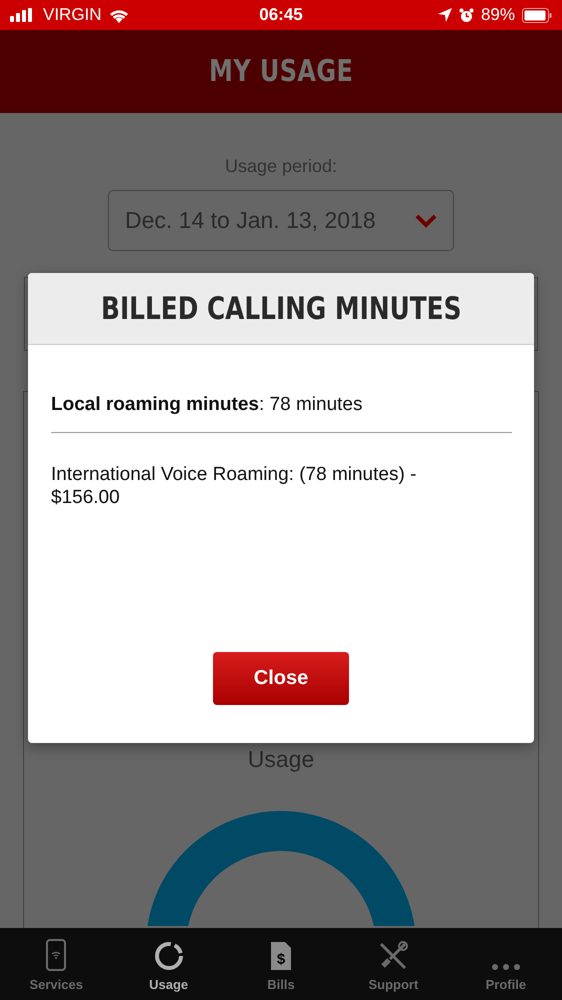 The width and height of the screenshot is (562, 1000). Describe the element at coordinates (505, 967) in the screenshot. I see `more-icon` at that location.